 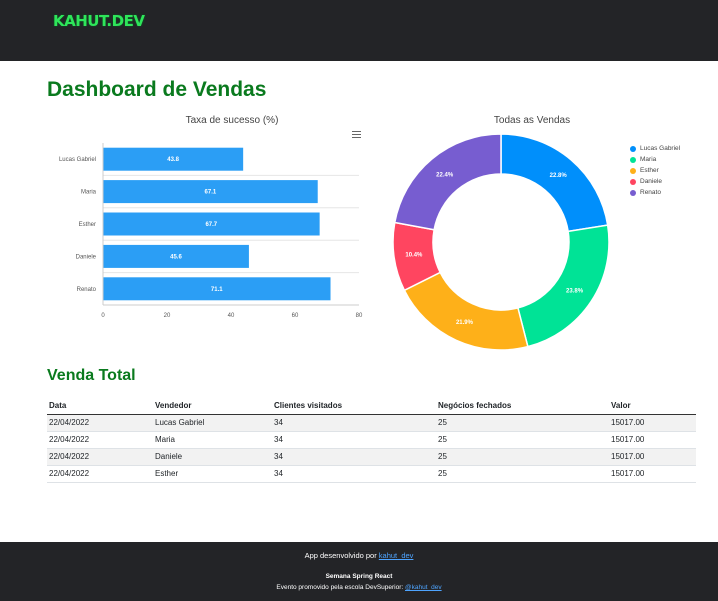 I want to click on bar-chart-title: Taxa de sucesso (%), so click(x=232, y=120).